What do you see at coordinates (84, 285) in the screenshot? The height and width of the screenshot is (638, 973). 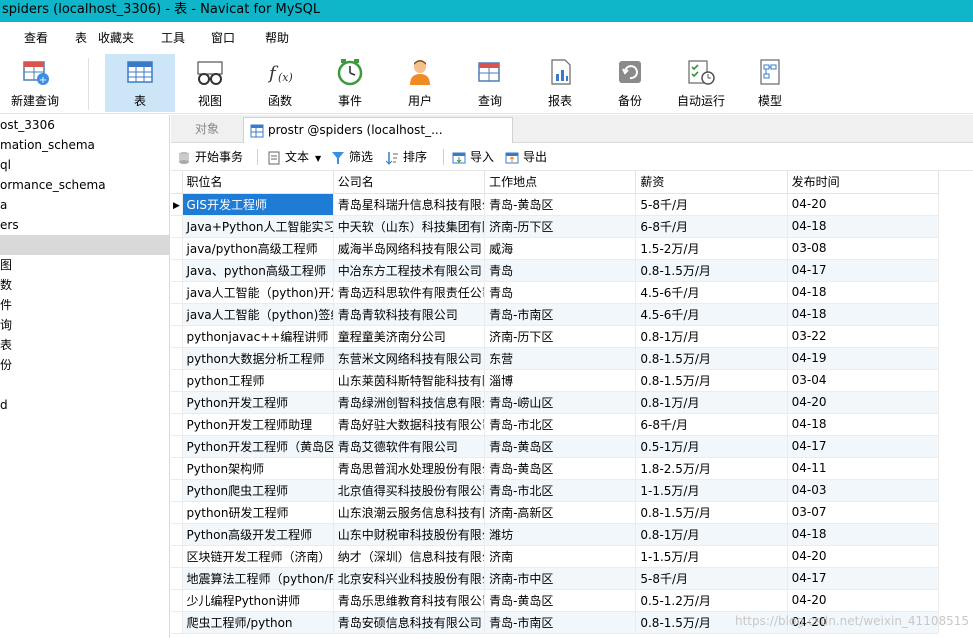 I see `sidebar-item-functions: 数` at bounding box center [84, 285].